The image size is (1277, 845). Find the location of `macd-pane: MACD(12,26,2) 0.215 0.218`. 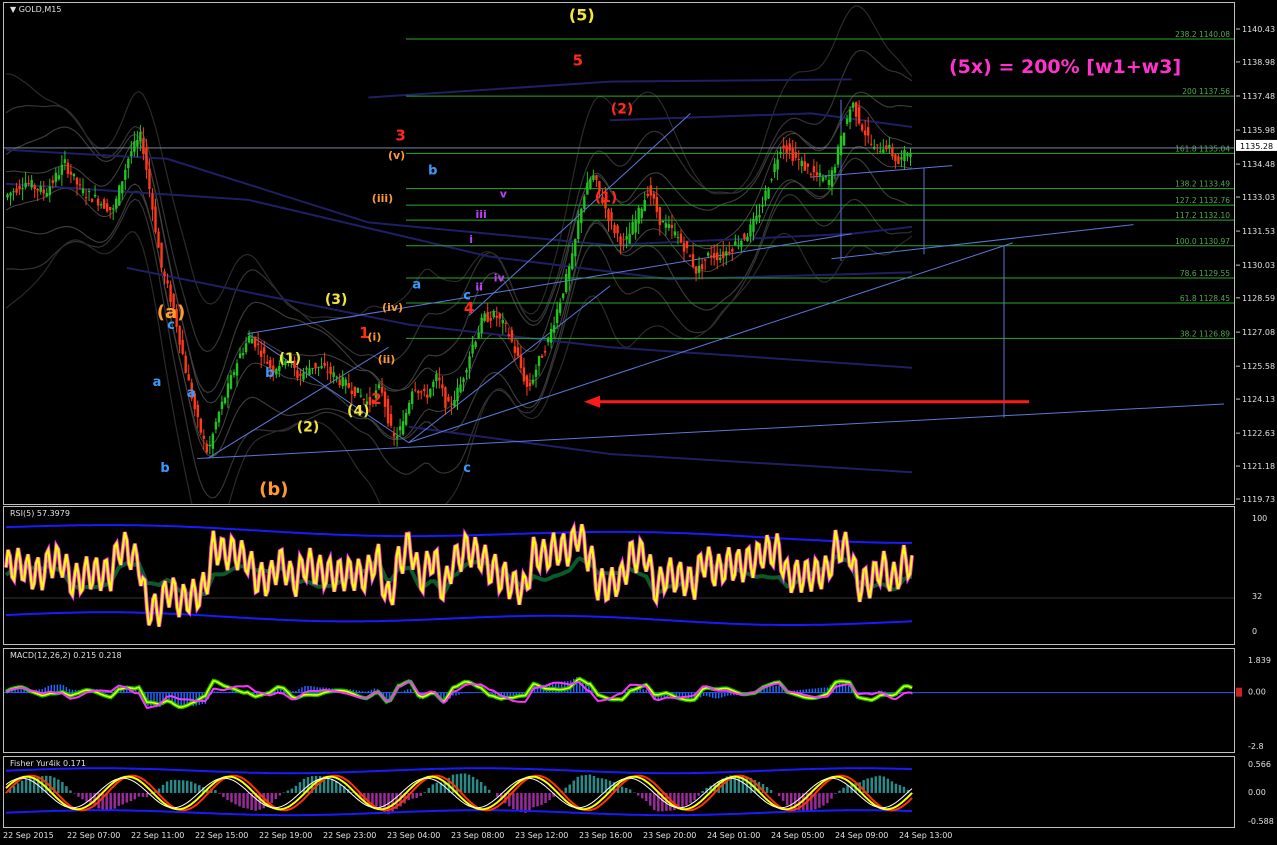

macd-pane: MACD(12,26,2) 0.215 0.218 is located at coordinates (619, 700).